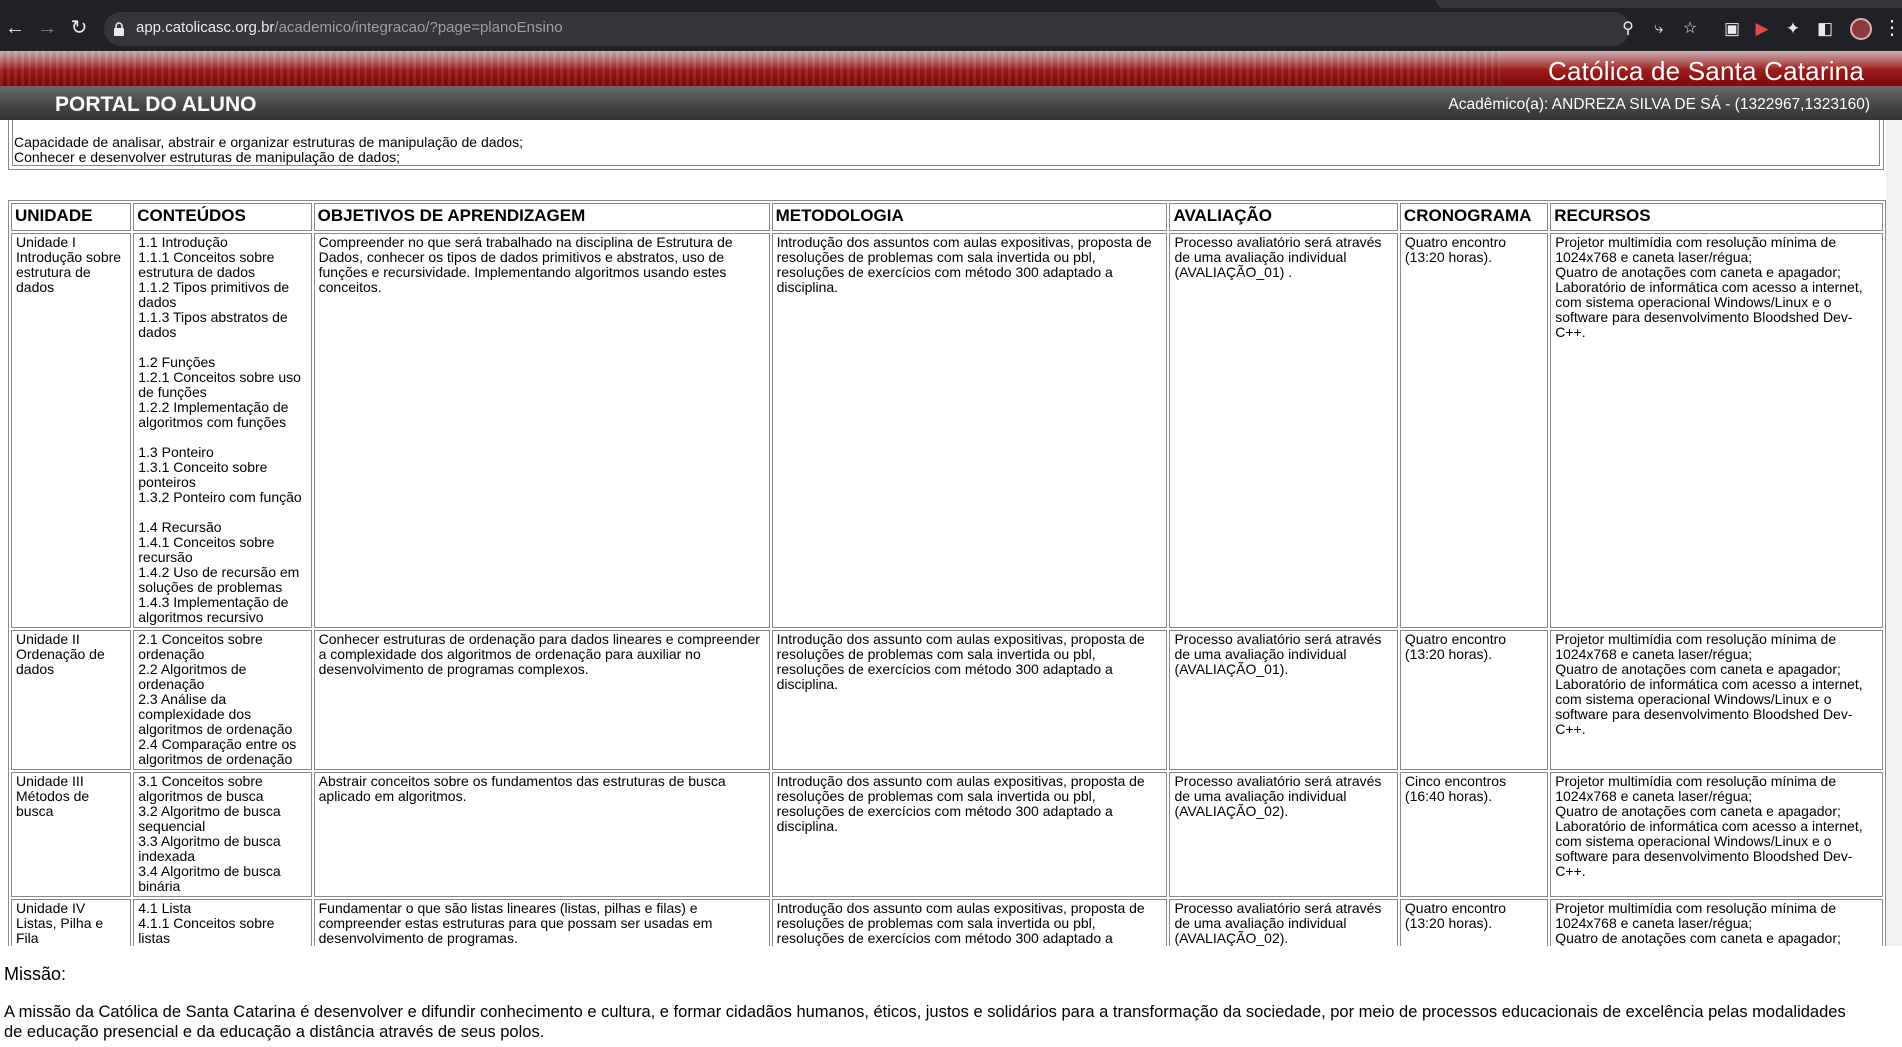  I want to click on zoom-icon: ⚲, so click(1628, 29).